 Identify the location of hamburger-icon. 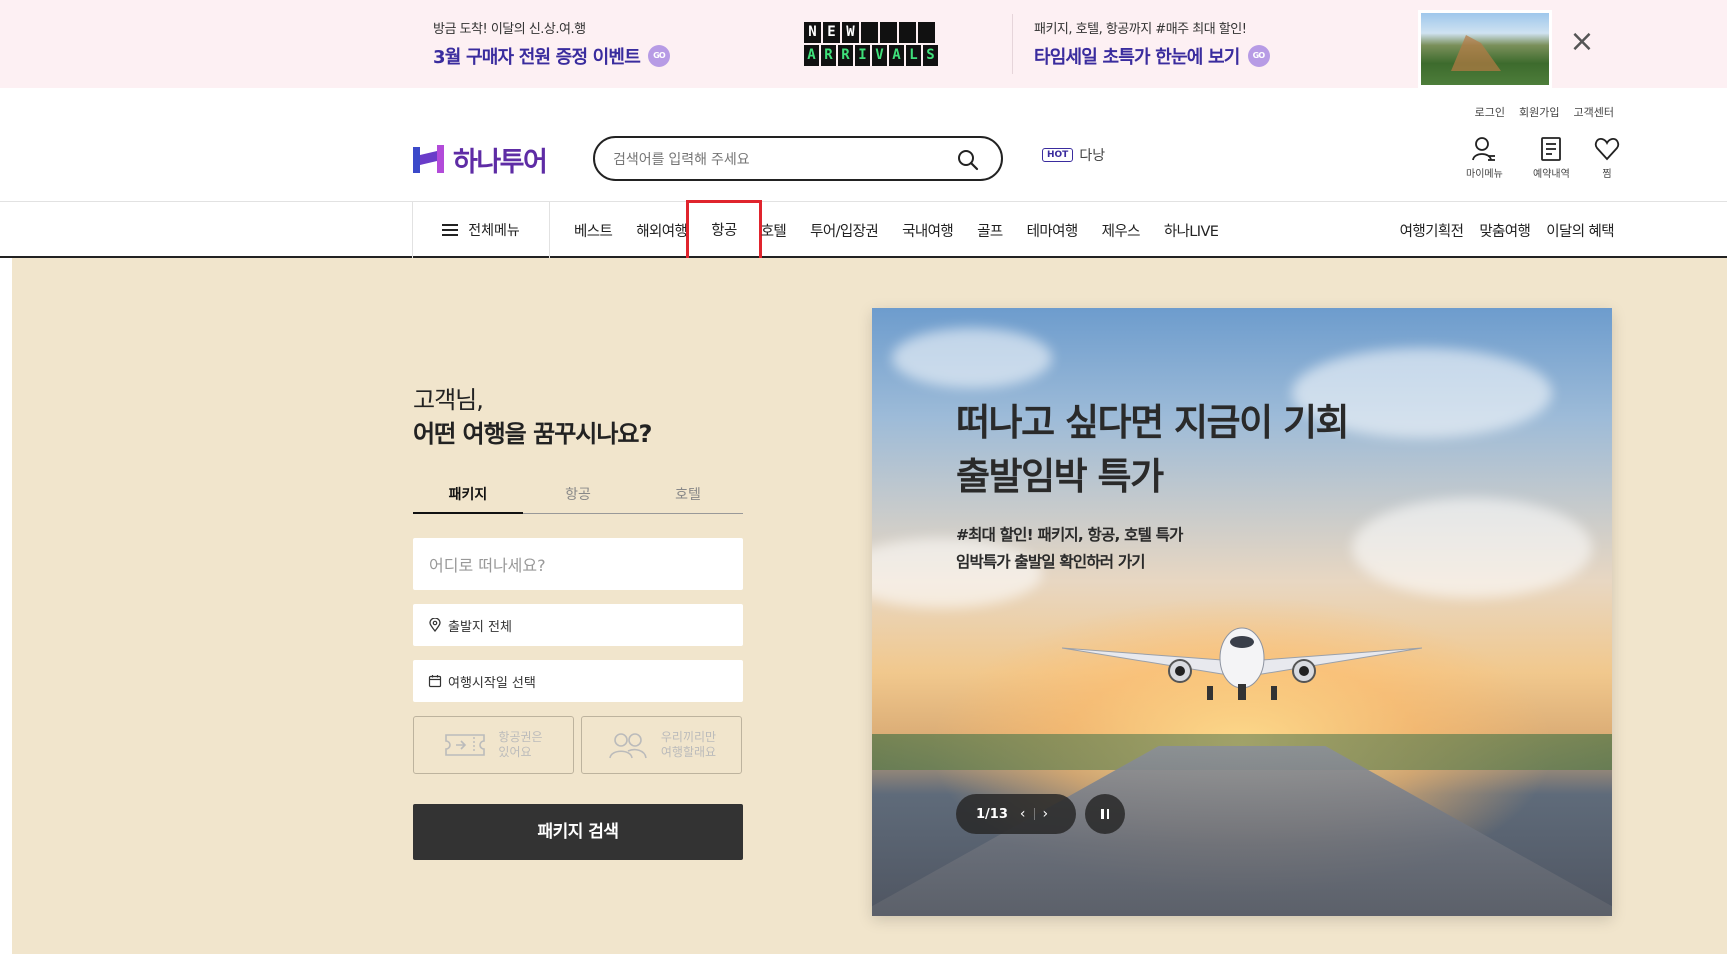
(450, 230).